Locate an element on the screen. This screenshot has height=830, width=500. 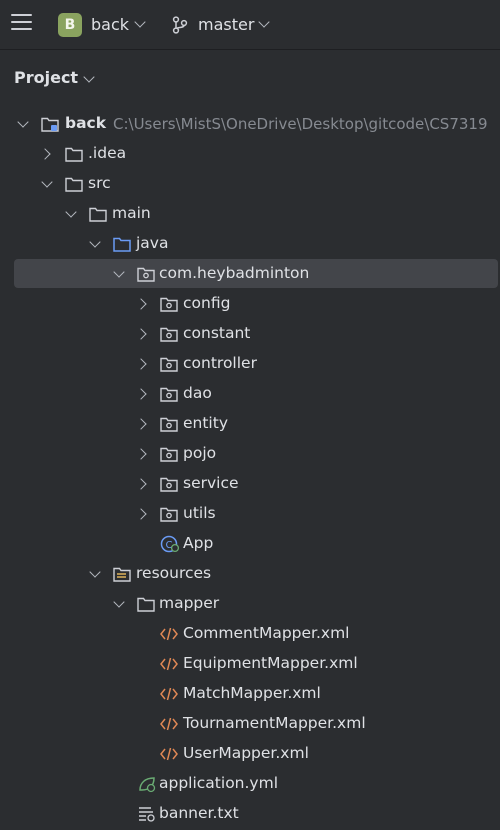
tree-item-label: EquipmentMapper.xml is located at coordinates (270, 663).